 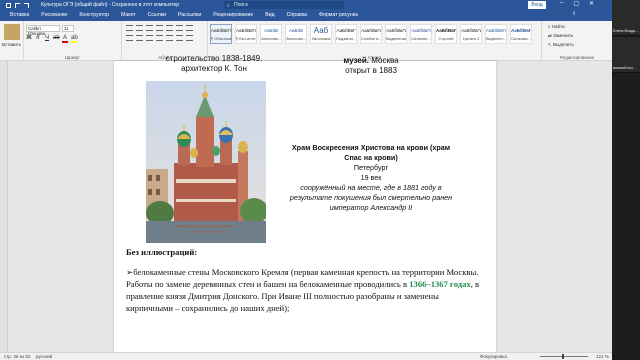 I want to click on select-label: Выделить, so click(x=563, y=44).